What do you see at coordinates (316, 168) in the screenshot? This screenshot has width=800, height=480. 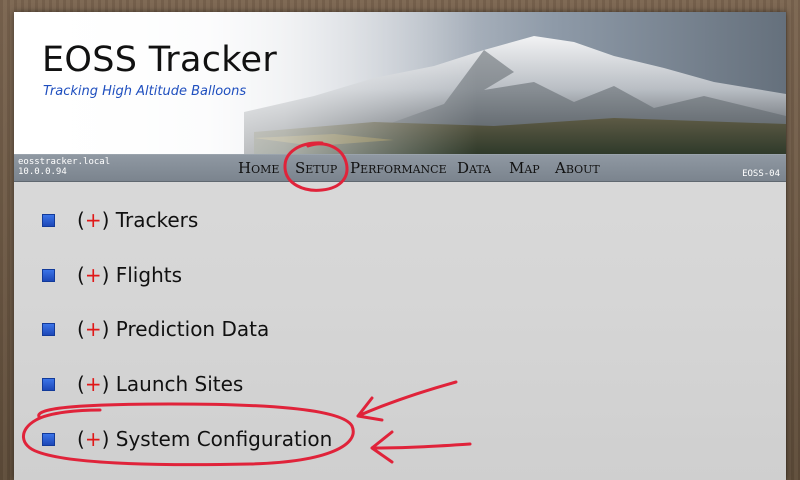 I see `nav-setup: Setup` at bounding box center [316, 168].